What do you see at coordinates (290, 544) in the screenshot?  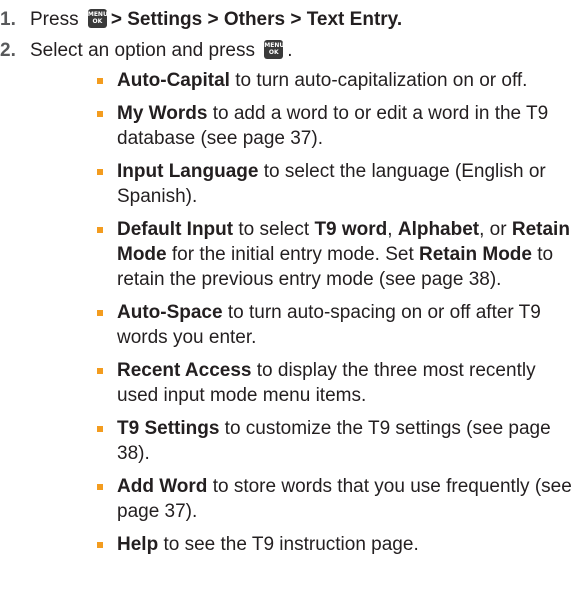 I see `option-help: Help to see the T9 instruction page.` at bounding box center [290, 544].